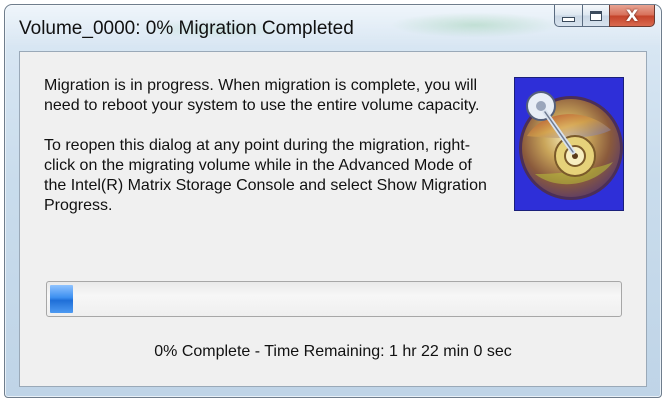 The image size is (668, 404). What do you see at coordinates (186, 28) in the screenshot?
I see `window-title: Volume_0000: 0% Migration Completed` at bounding box center [186, 28].